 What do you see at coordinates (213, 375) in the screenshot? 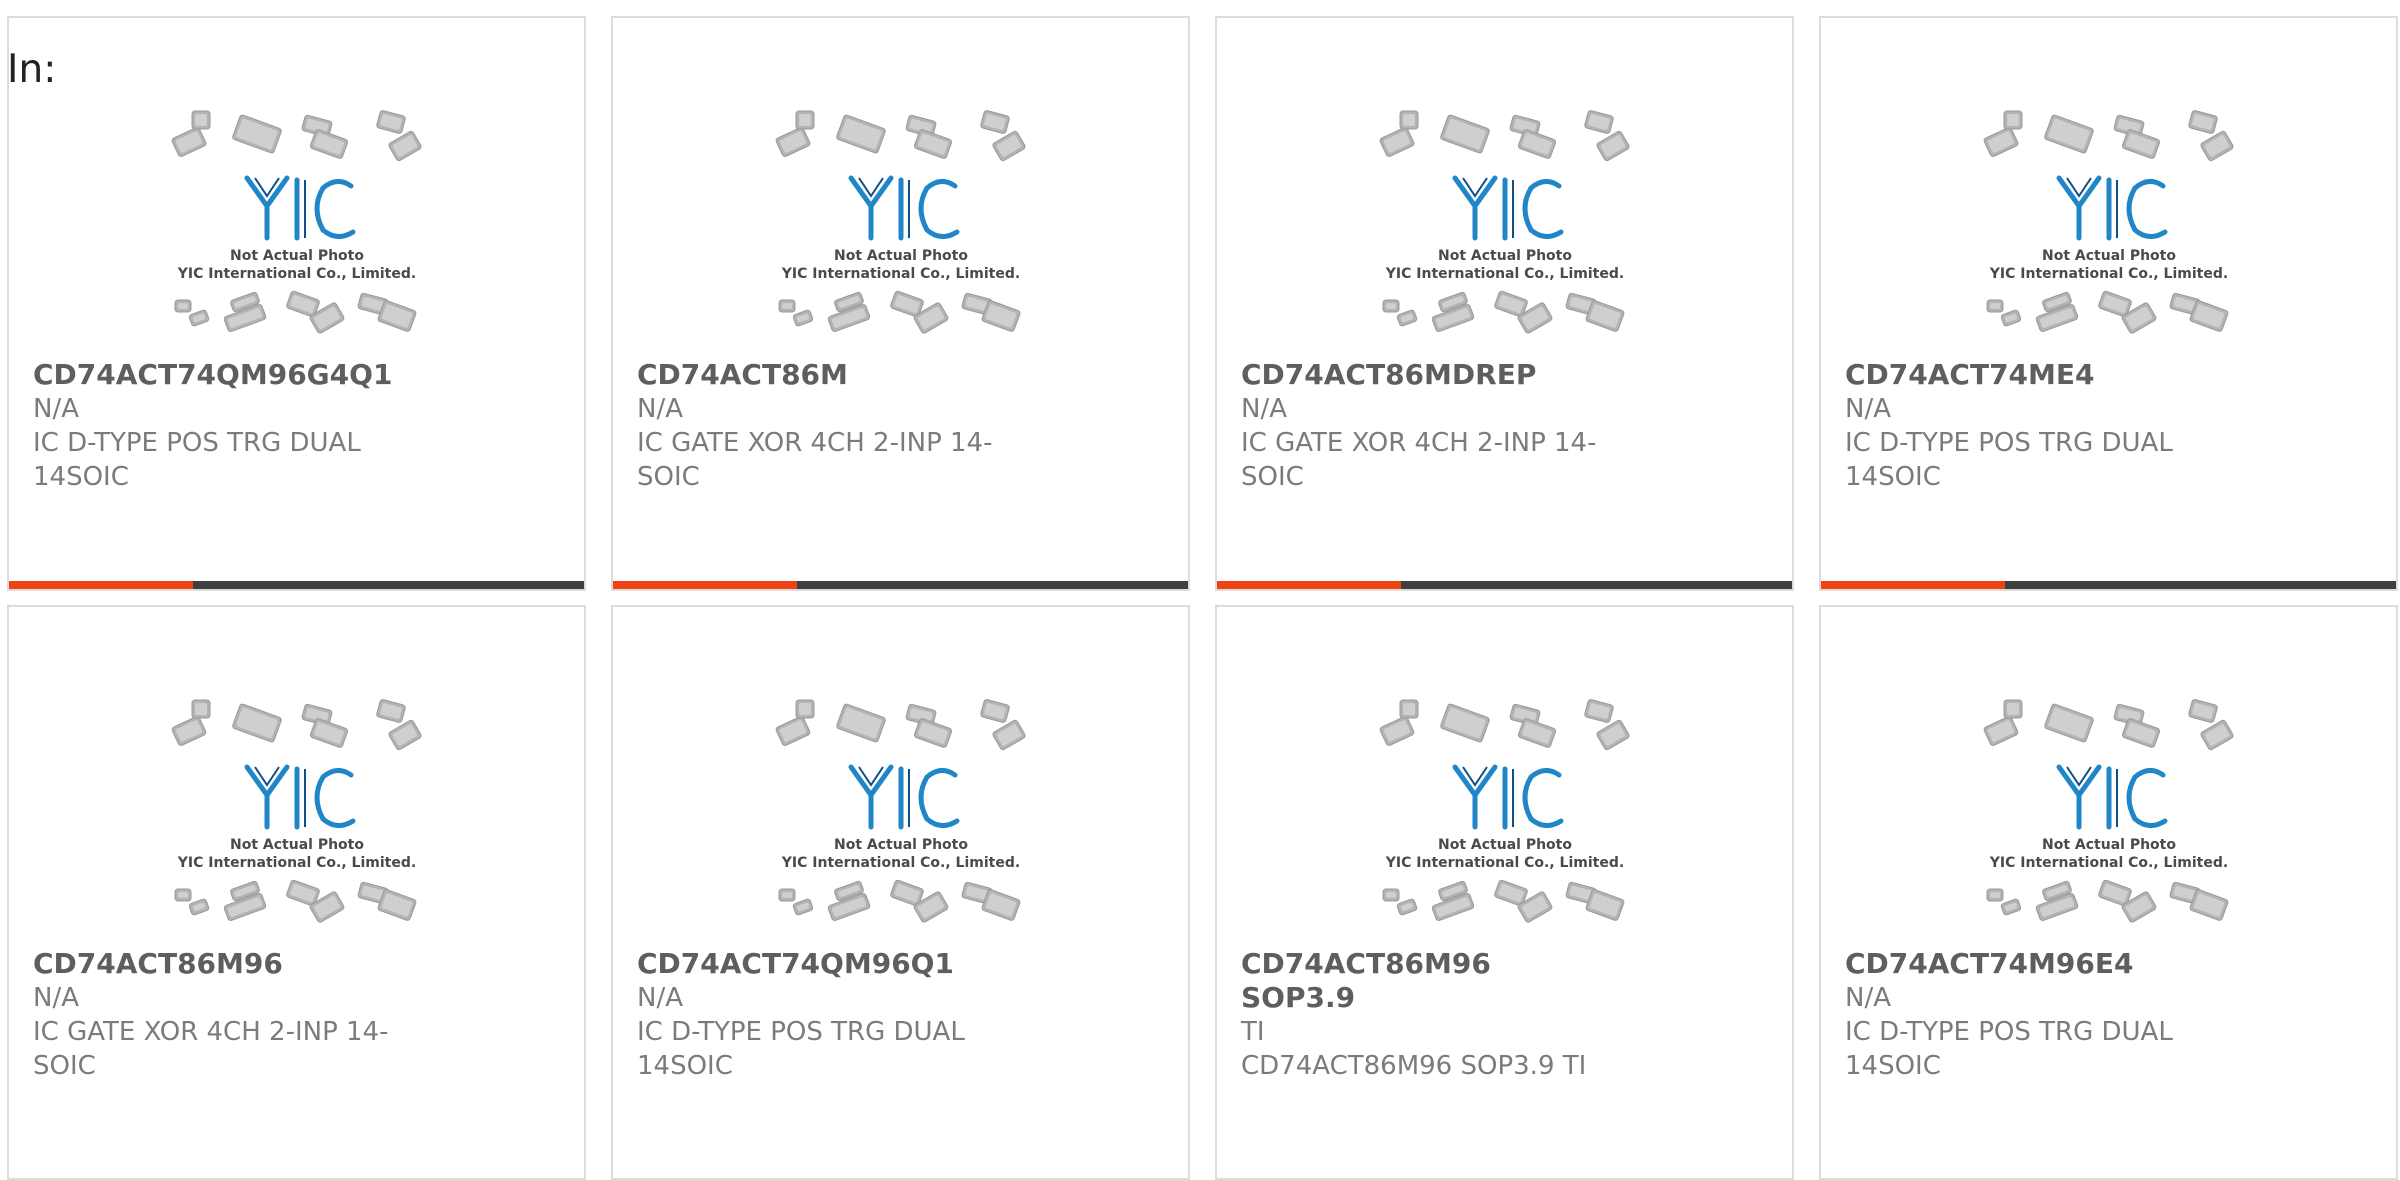
I see `part-number: CD74ACT74QM96G4Q1` at bounding box center [213, 375].